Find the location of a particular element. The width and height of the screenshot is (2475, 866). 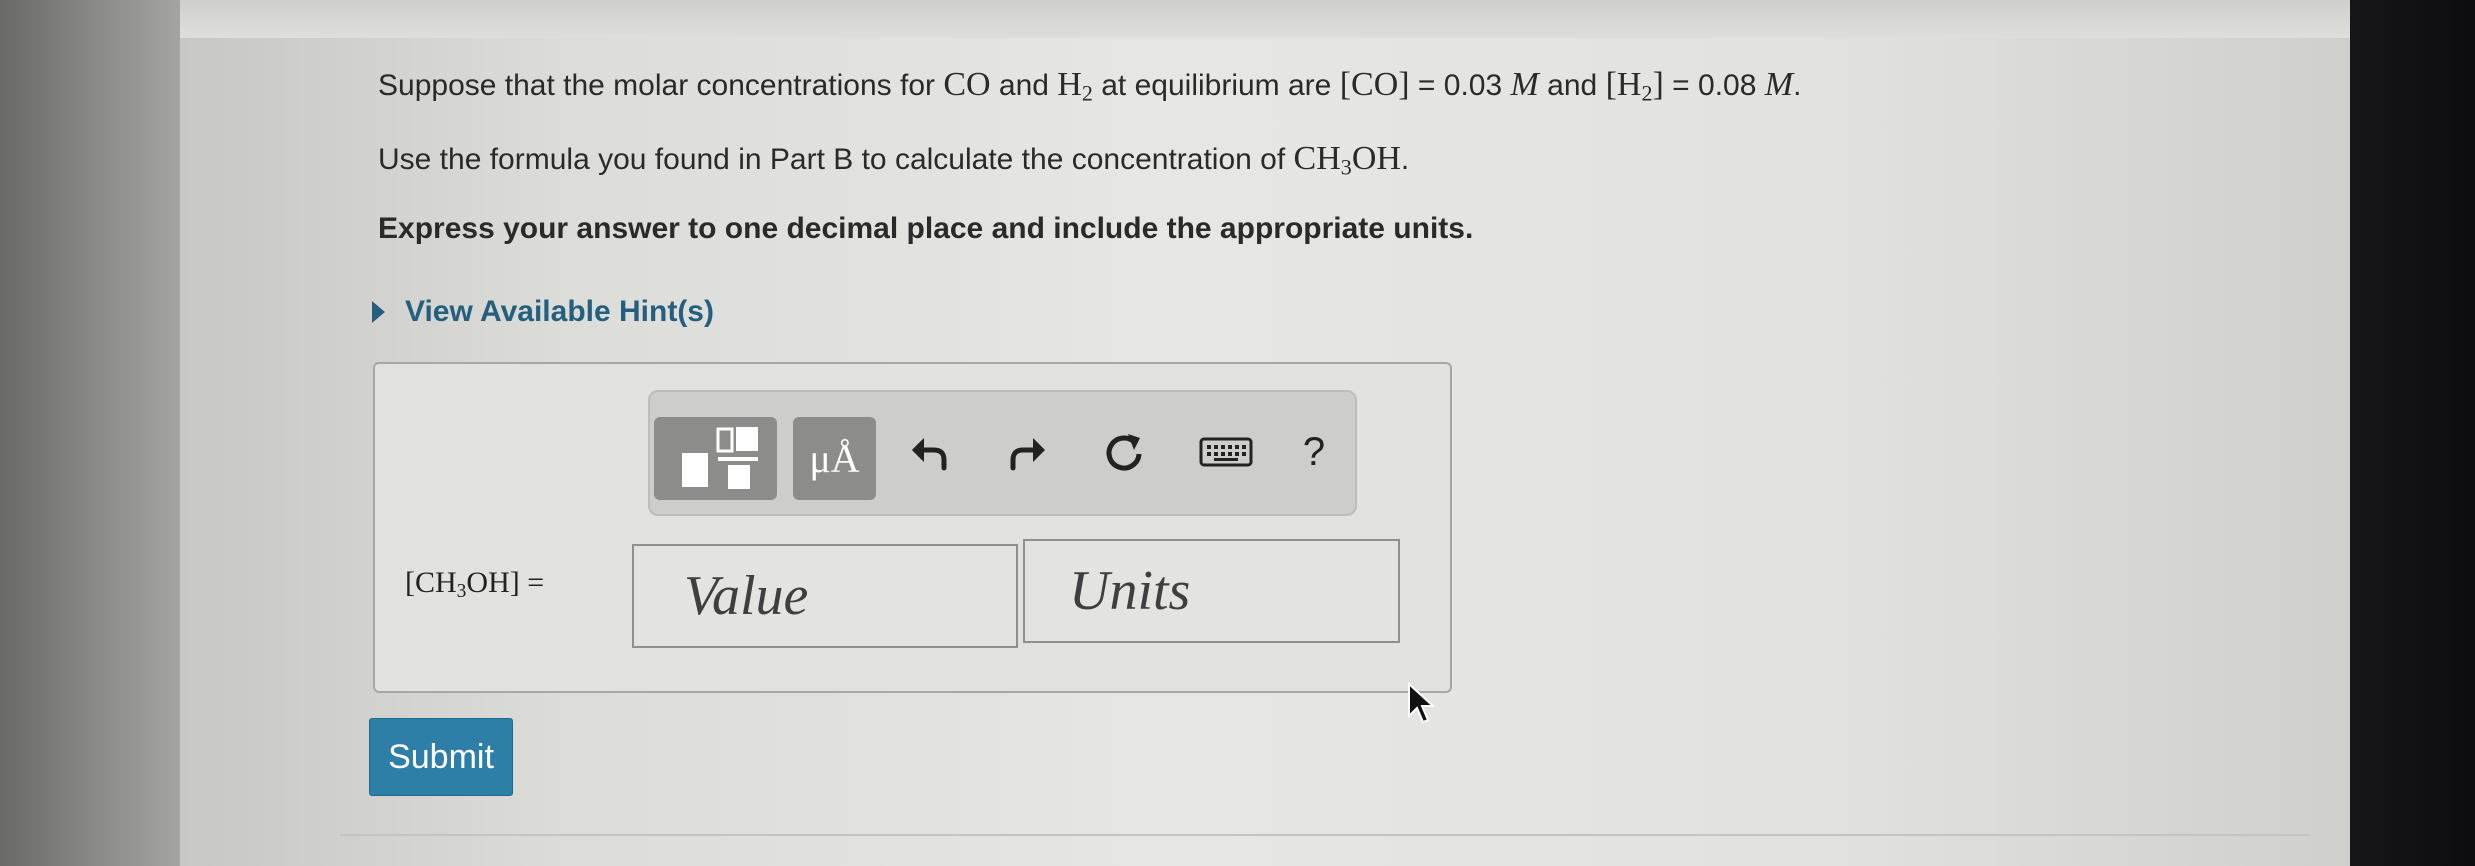

units-label: μÅ is located at coordinates (834, 458).